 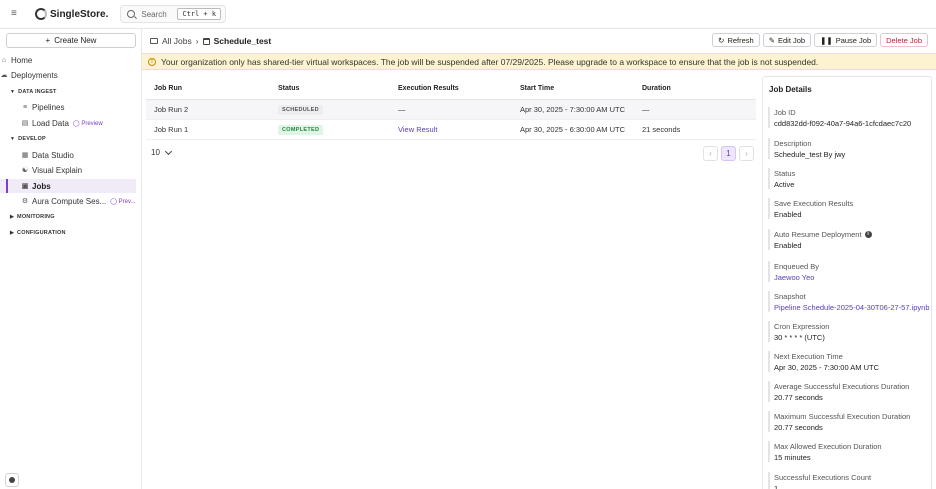 I want to click on field-label: Enqueued By, so click(x=797, y=266).